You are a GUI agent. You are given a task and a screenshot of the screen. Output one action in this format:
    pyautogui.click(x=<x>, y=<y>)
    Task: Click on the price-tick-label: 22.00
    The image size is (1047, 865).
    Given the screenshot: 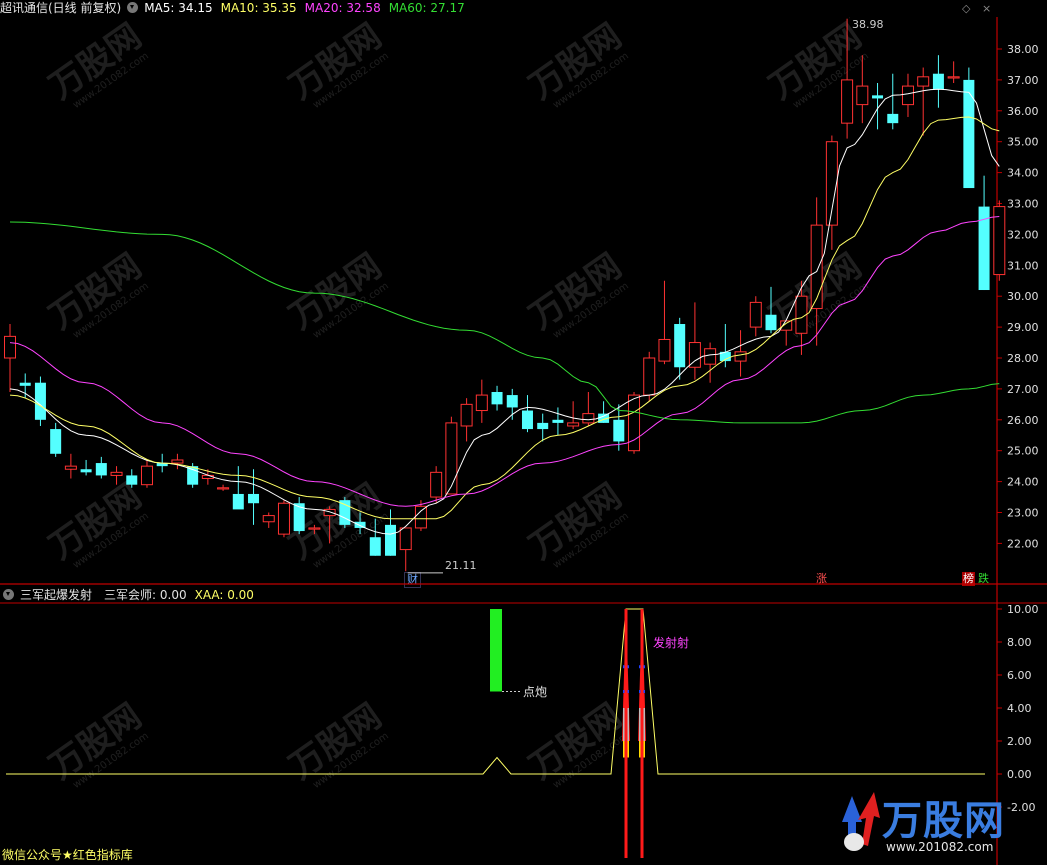 What is the action you would take?
    pyautogui.click(x=1023, y=543)
    